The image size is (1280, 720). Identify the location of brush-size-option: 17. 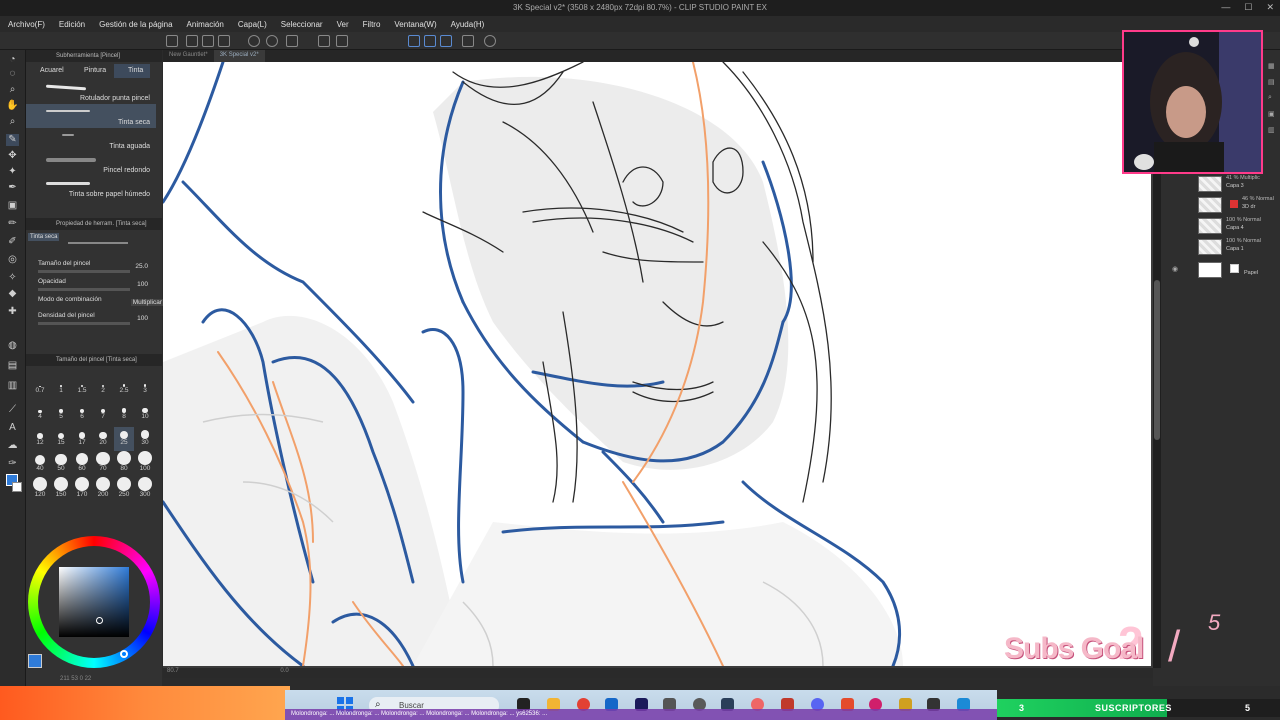
(82, 439).